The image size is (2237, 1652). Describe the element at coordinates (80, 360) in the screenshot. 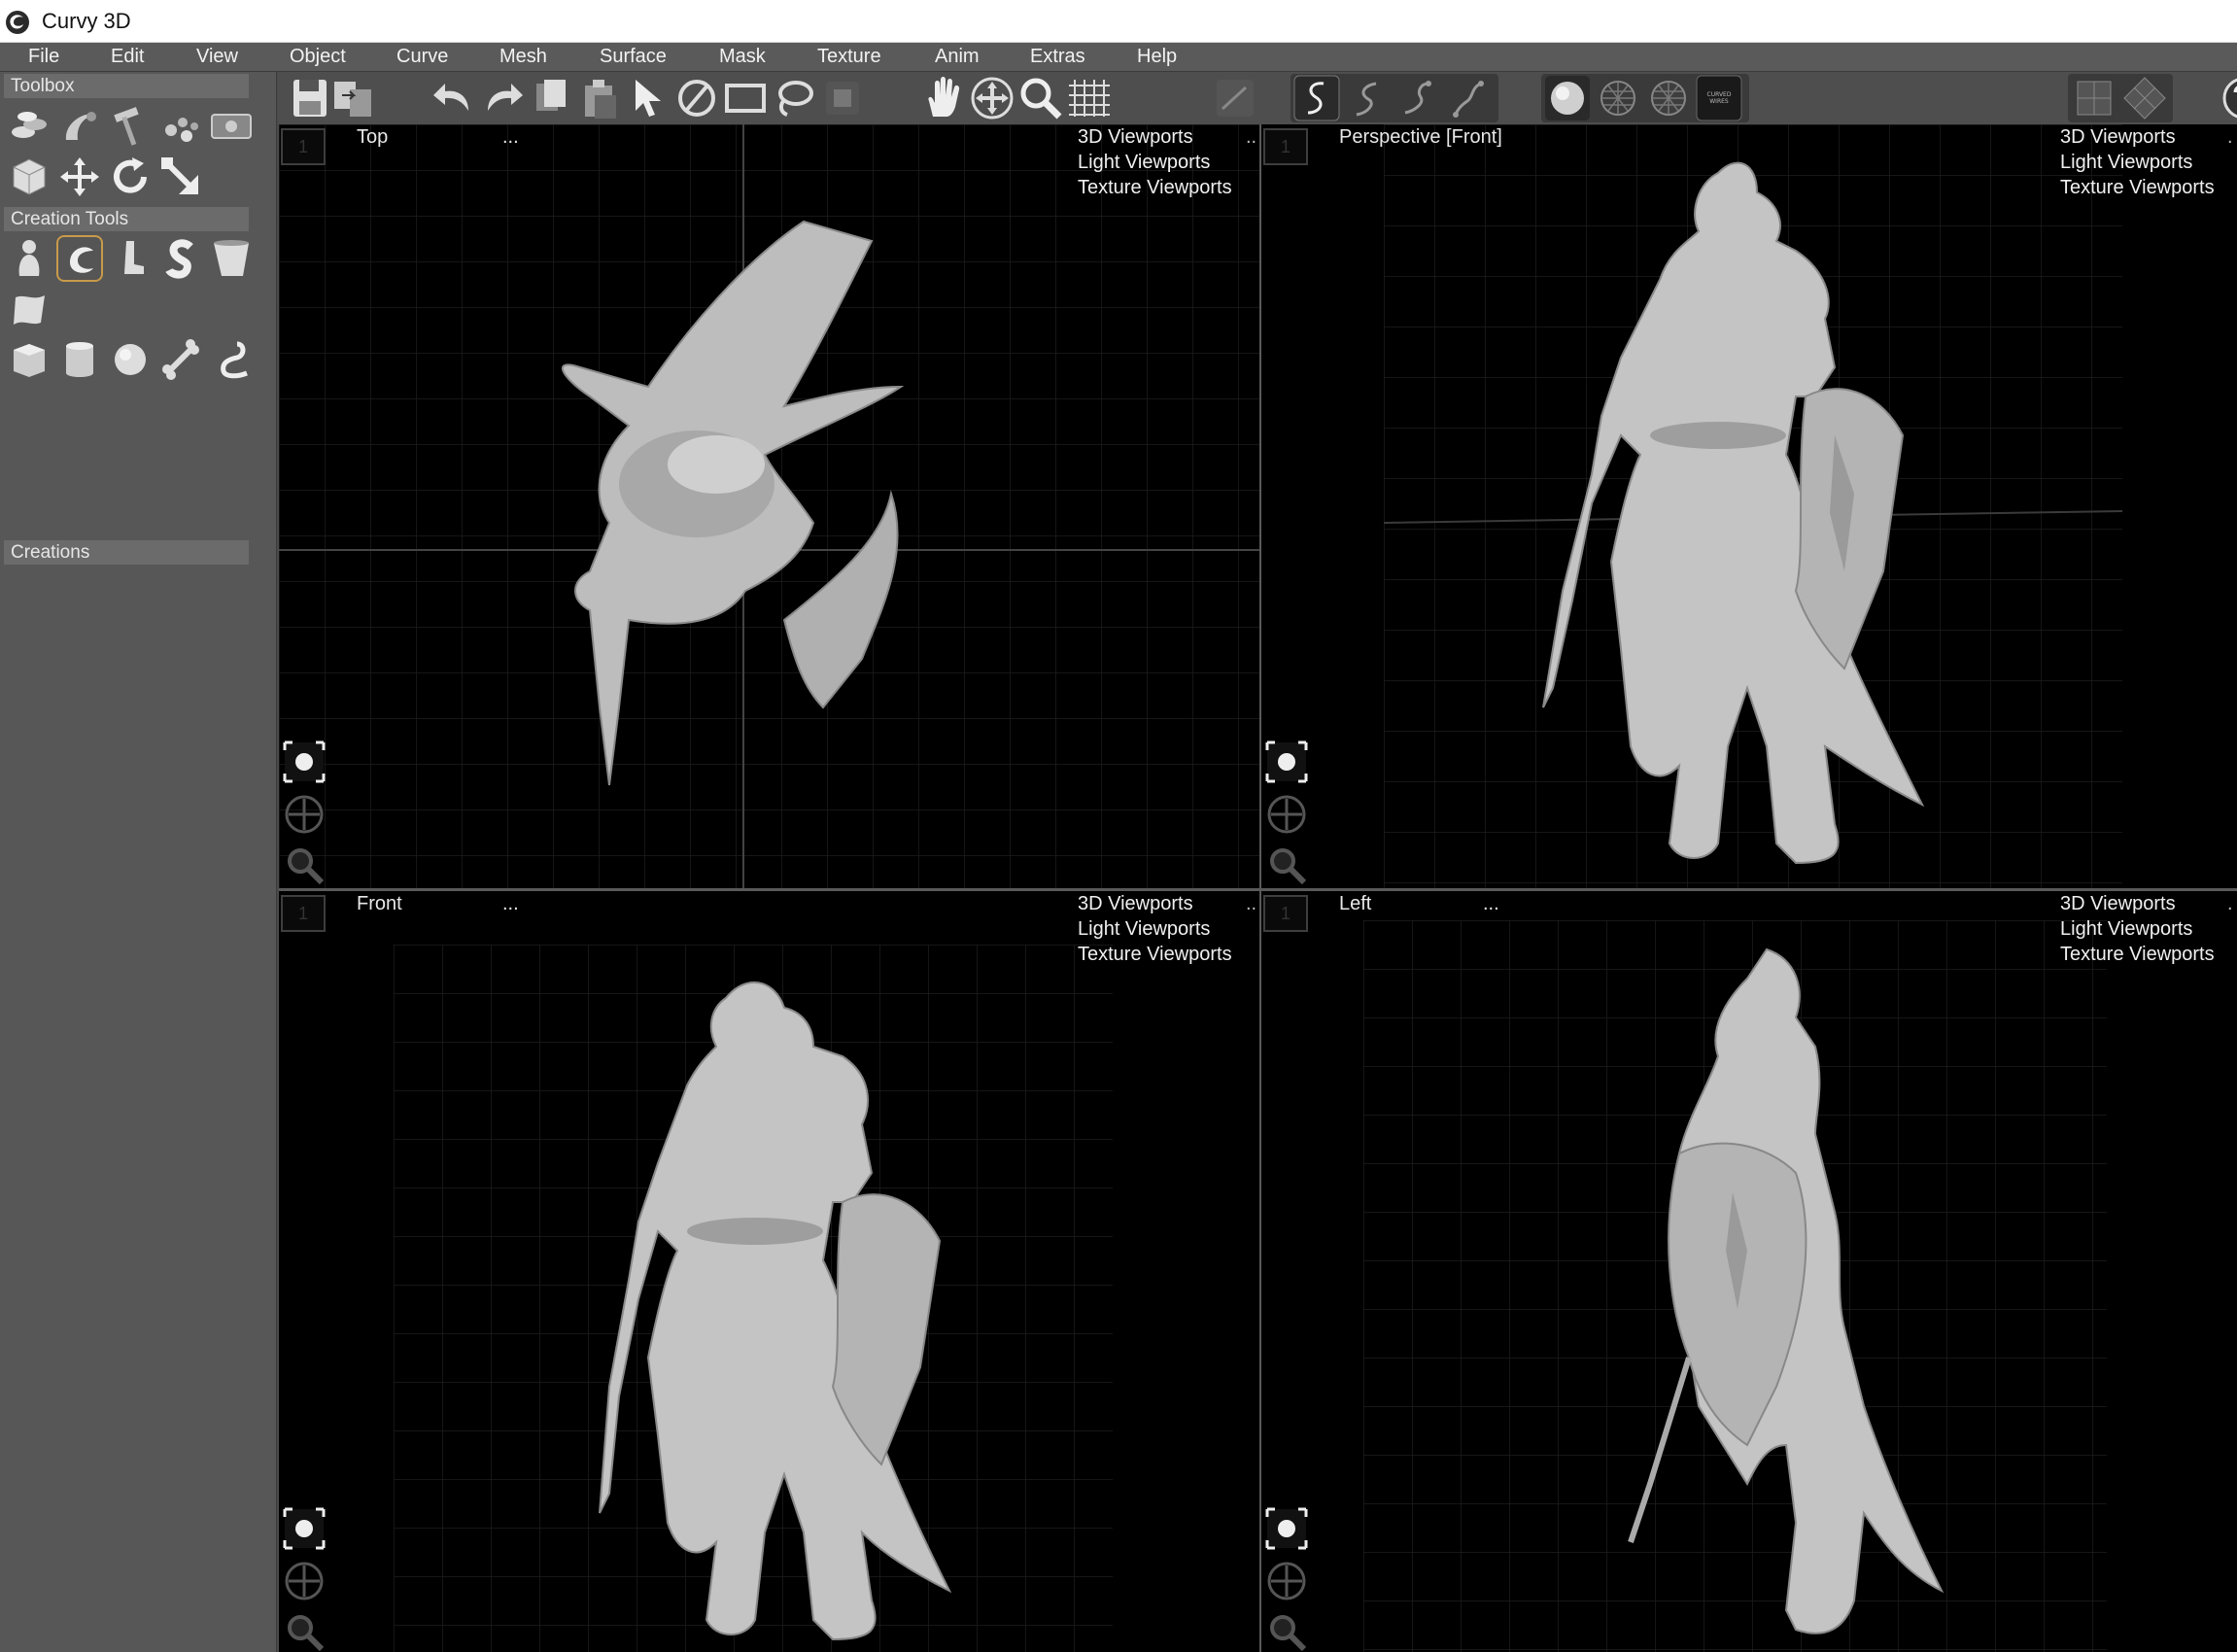

I see `cylinder-icon` at that location.